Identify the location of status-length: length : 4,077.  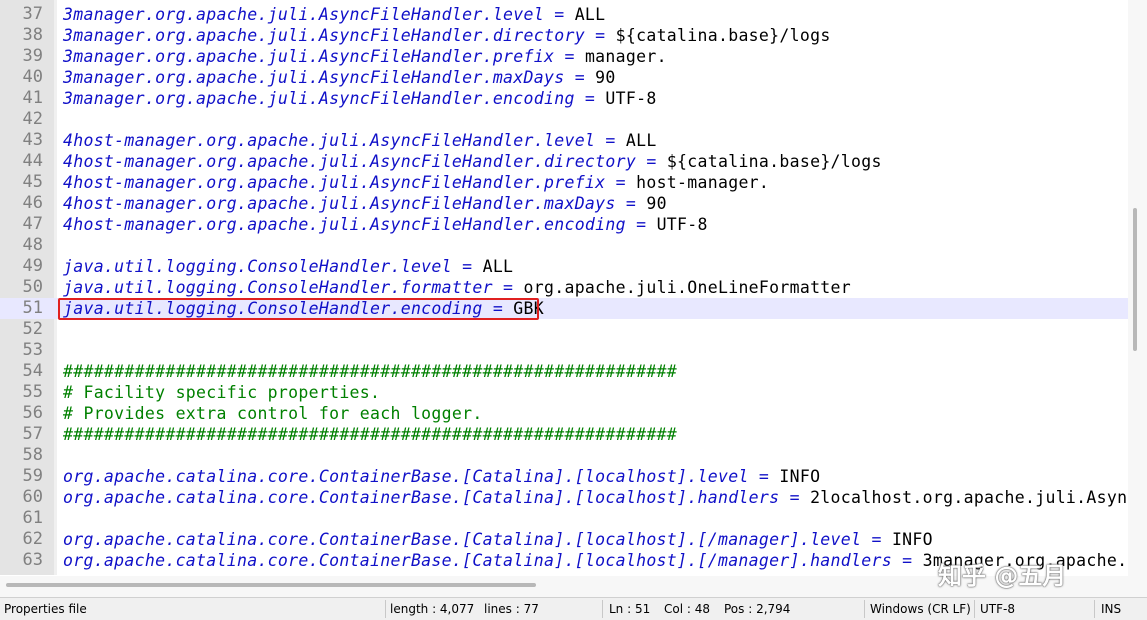
(432, 609).